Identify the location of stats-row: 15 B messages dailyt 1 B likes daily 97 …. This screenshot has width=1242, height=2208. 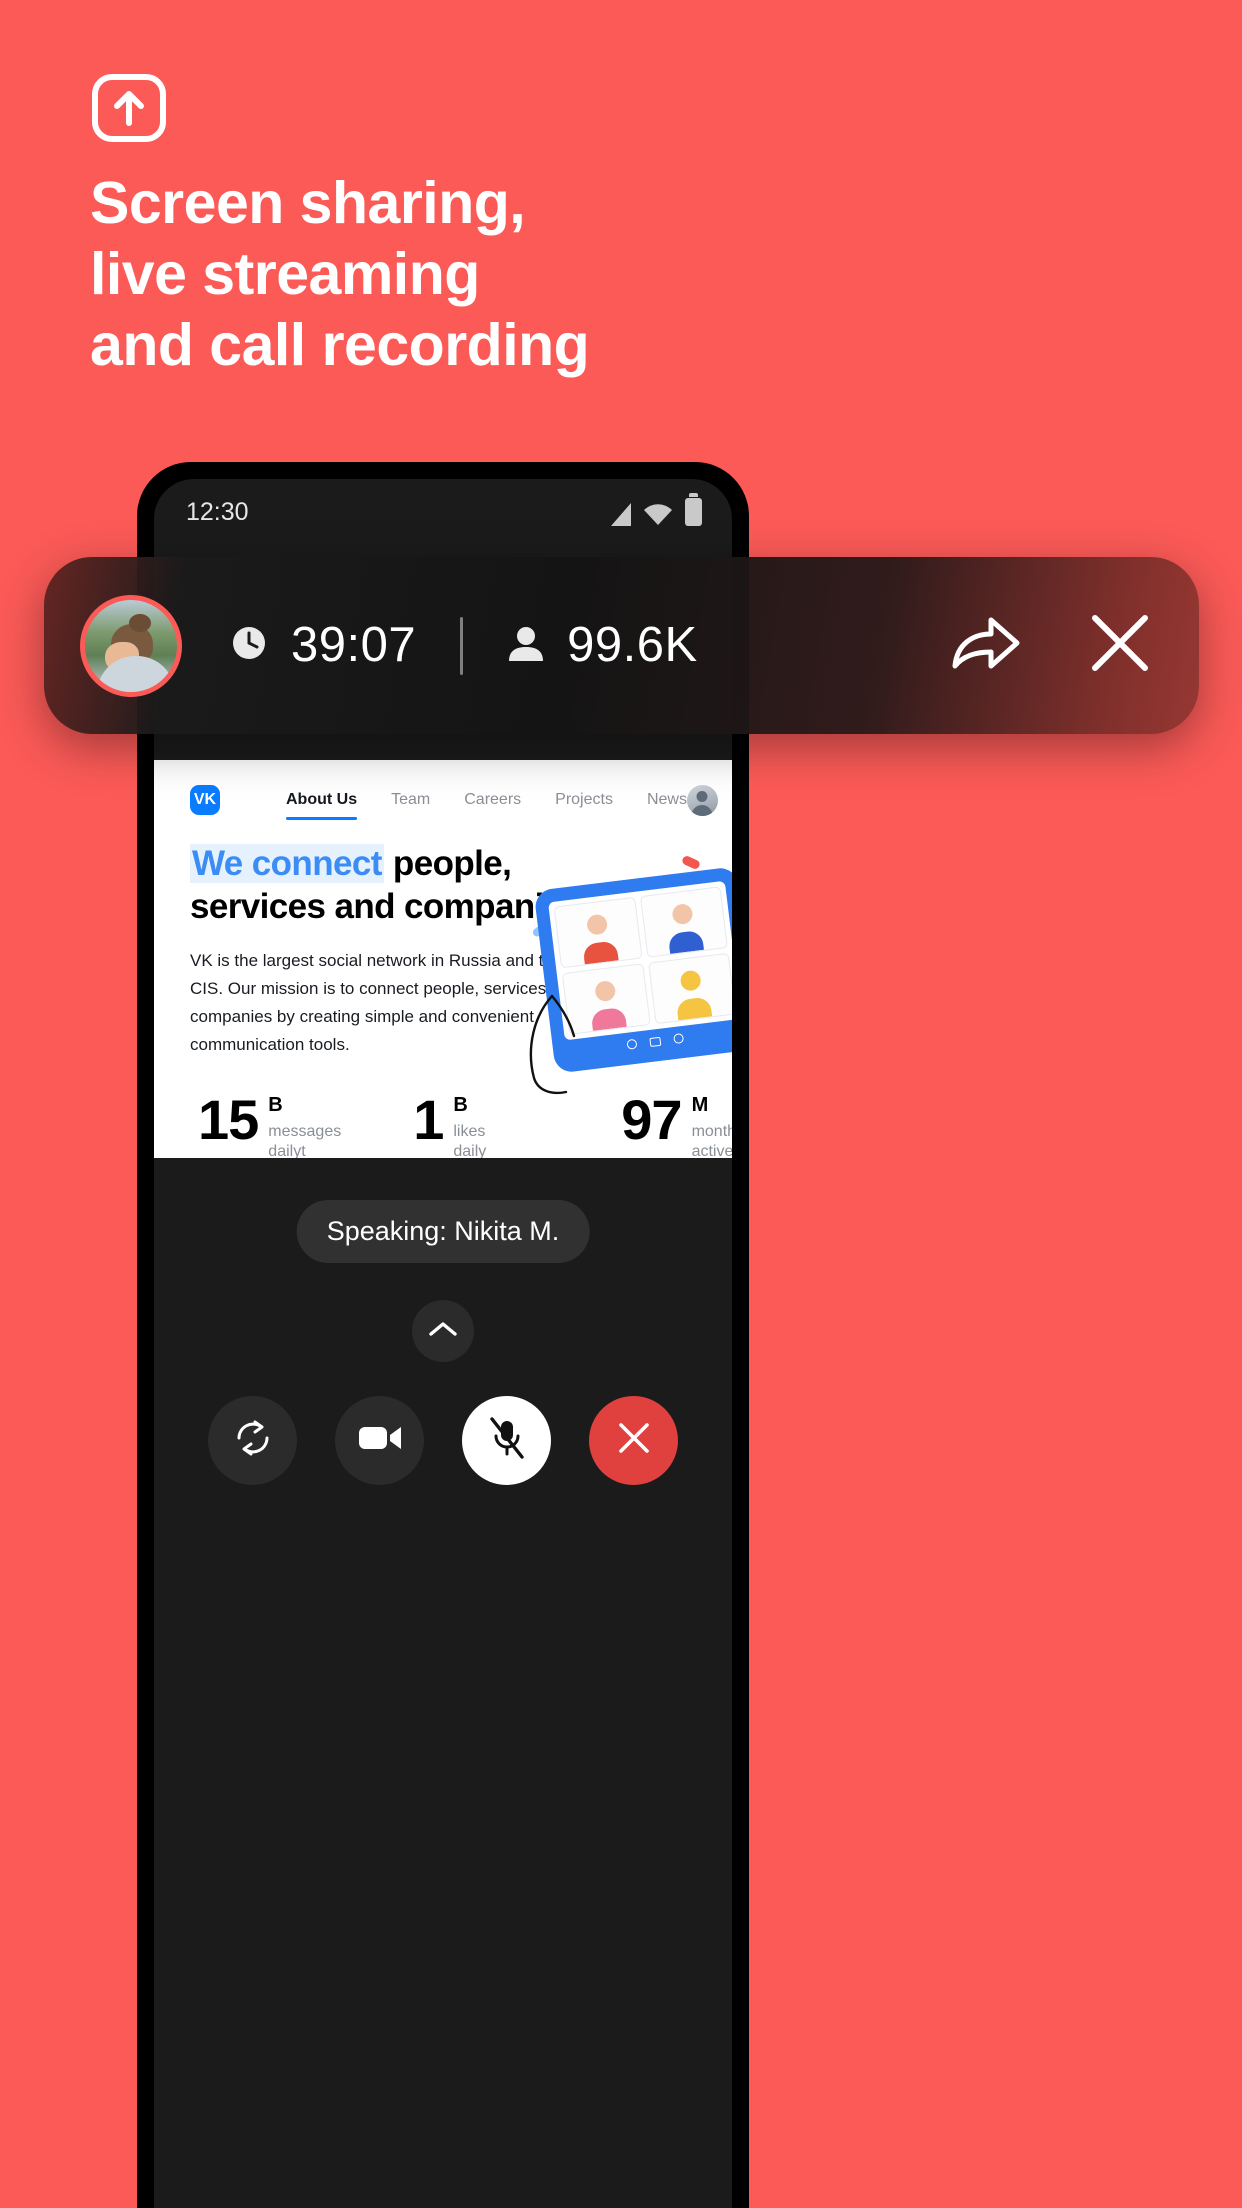
(461, 1123).